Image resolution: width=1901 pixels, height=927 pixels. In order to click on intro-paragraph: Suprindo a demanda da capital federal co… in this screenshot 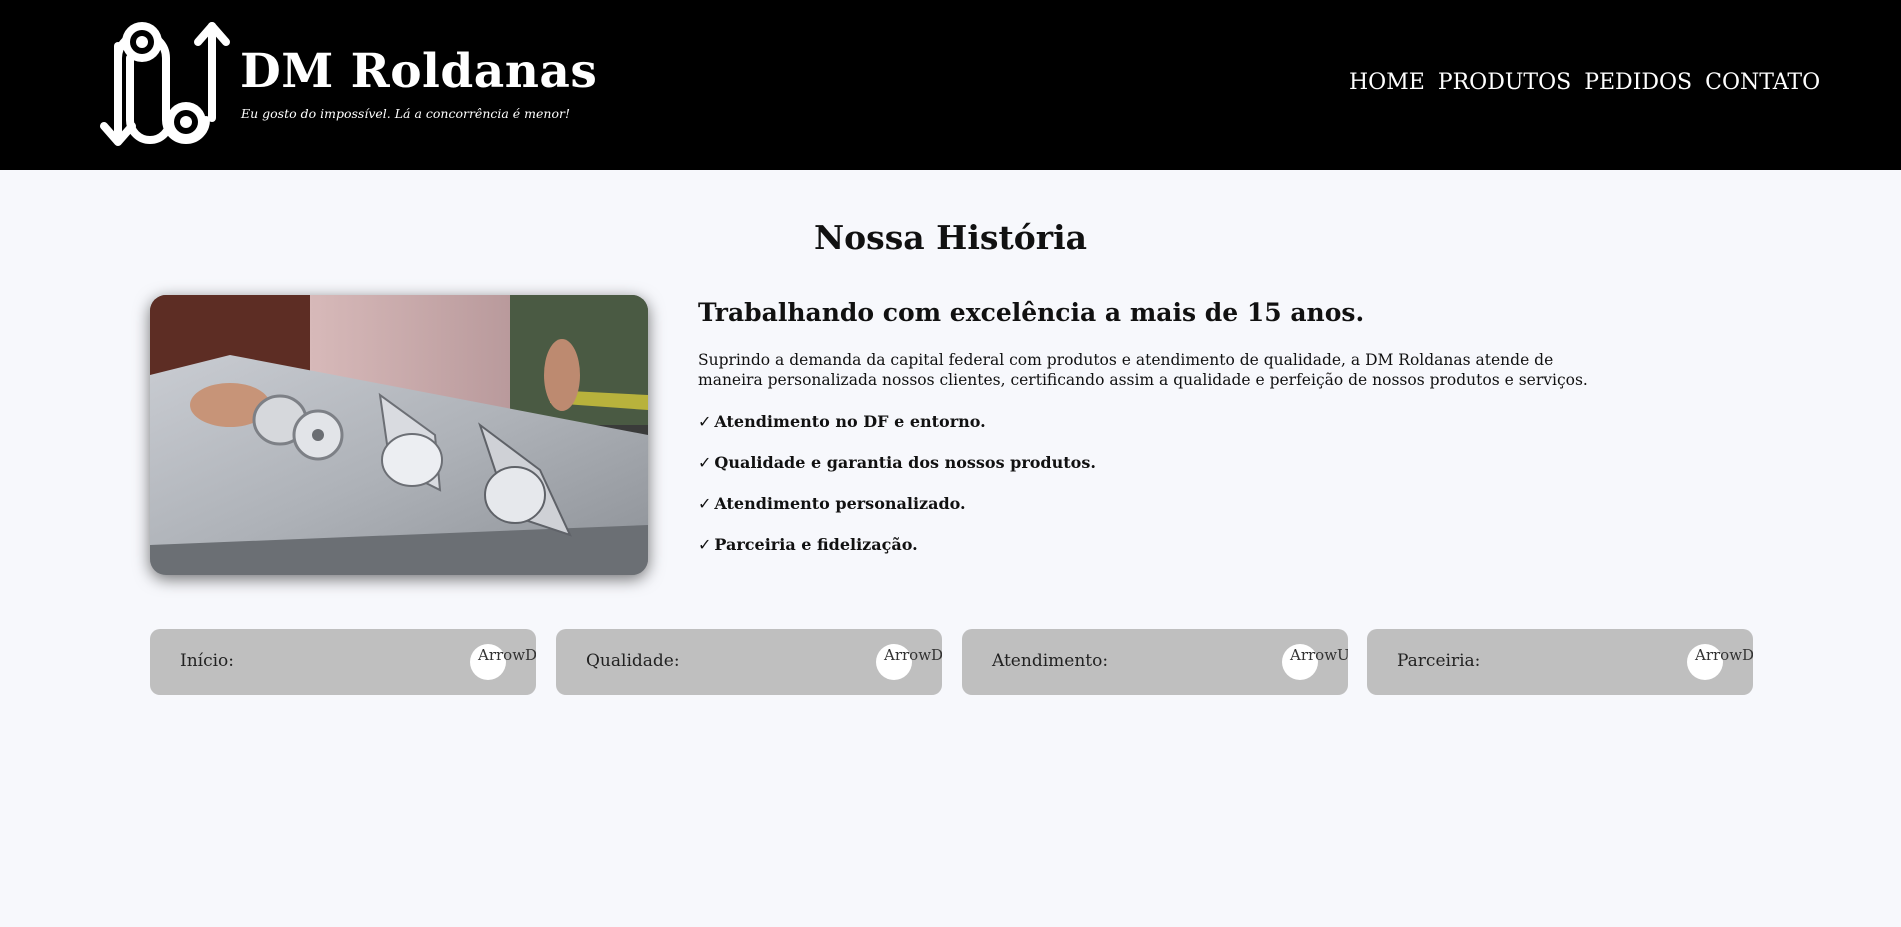, I will do `click(1143, 370)`.